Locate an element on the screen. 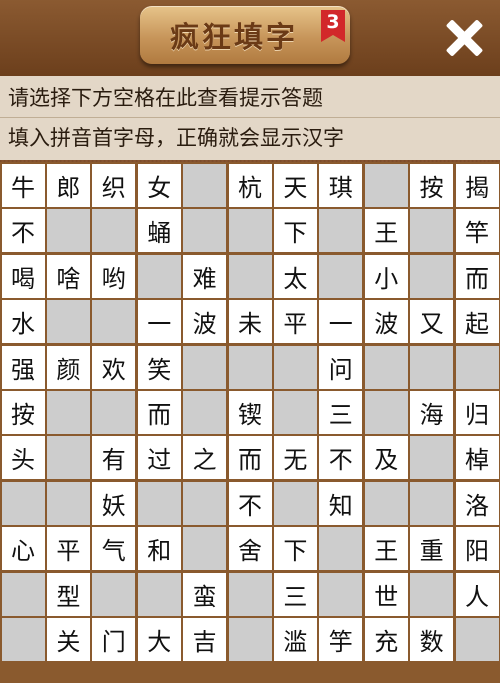 The height and width of the screenshot is (683, 500). grid-cell: 蛹 is located at coordinates (159, 231).